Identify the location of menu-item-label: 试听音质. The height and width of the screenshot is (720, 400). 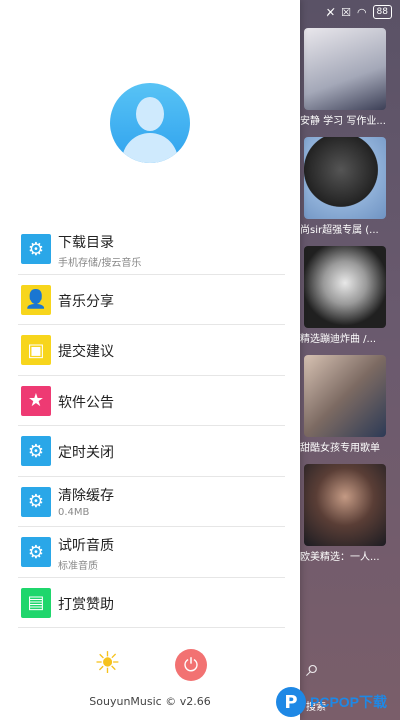
(86, 546).